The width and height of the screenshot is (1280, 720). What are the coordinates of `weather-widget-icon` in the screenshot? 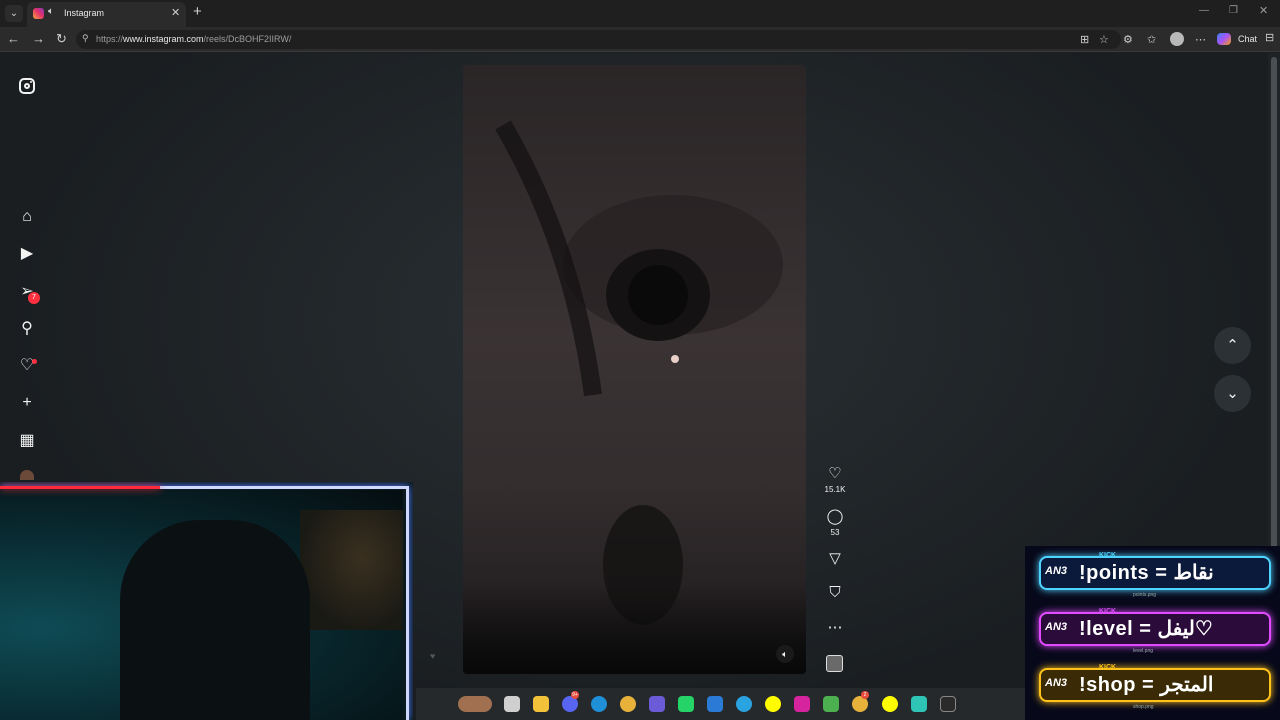 It's located at (475, 704).